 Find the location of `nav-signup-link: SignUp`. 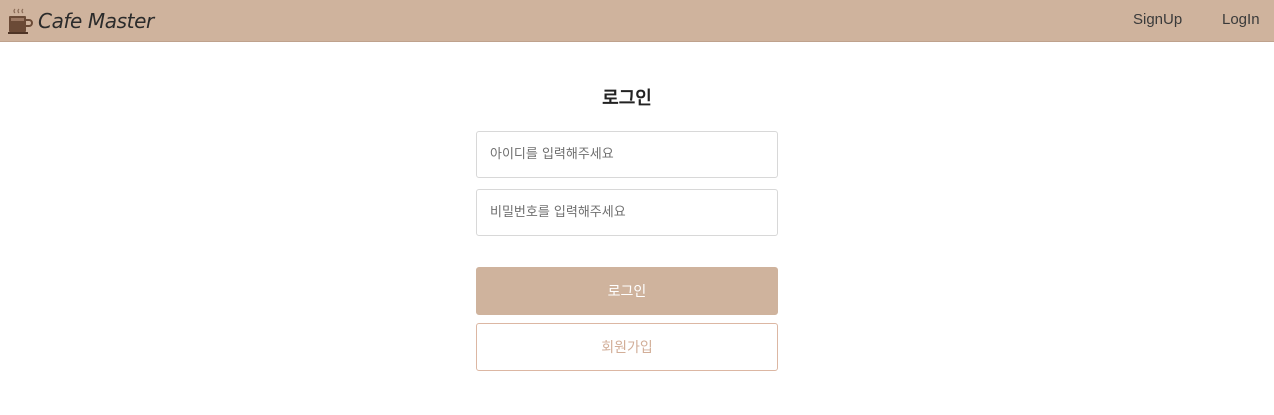

nav-signup-link: SignUp is located at coordinates (1157, 19).